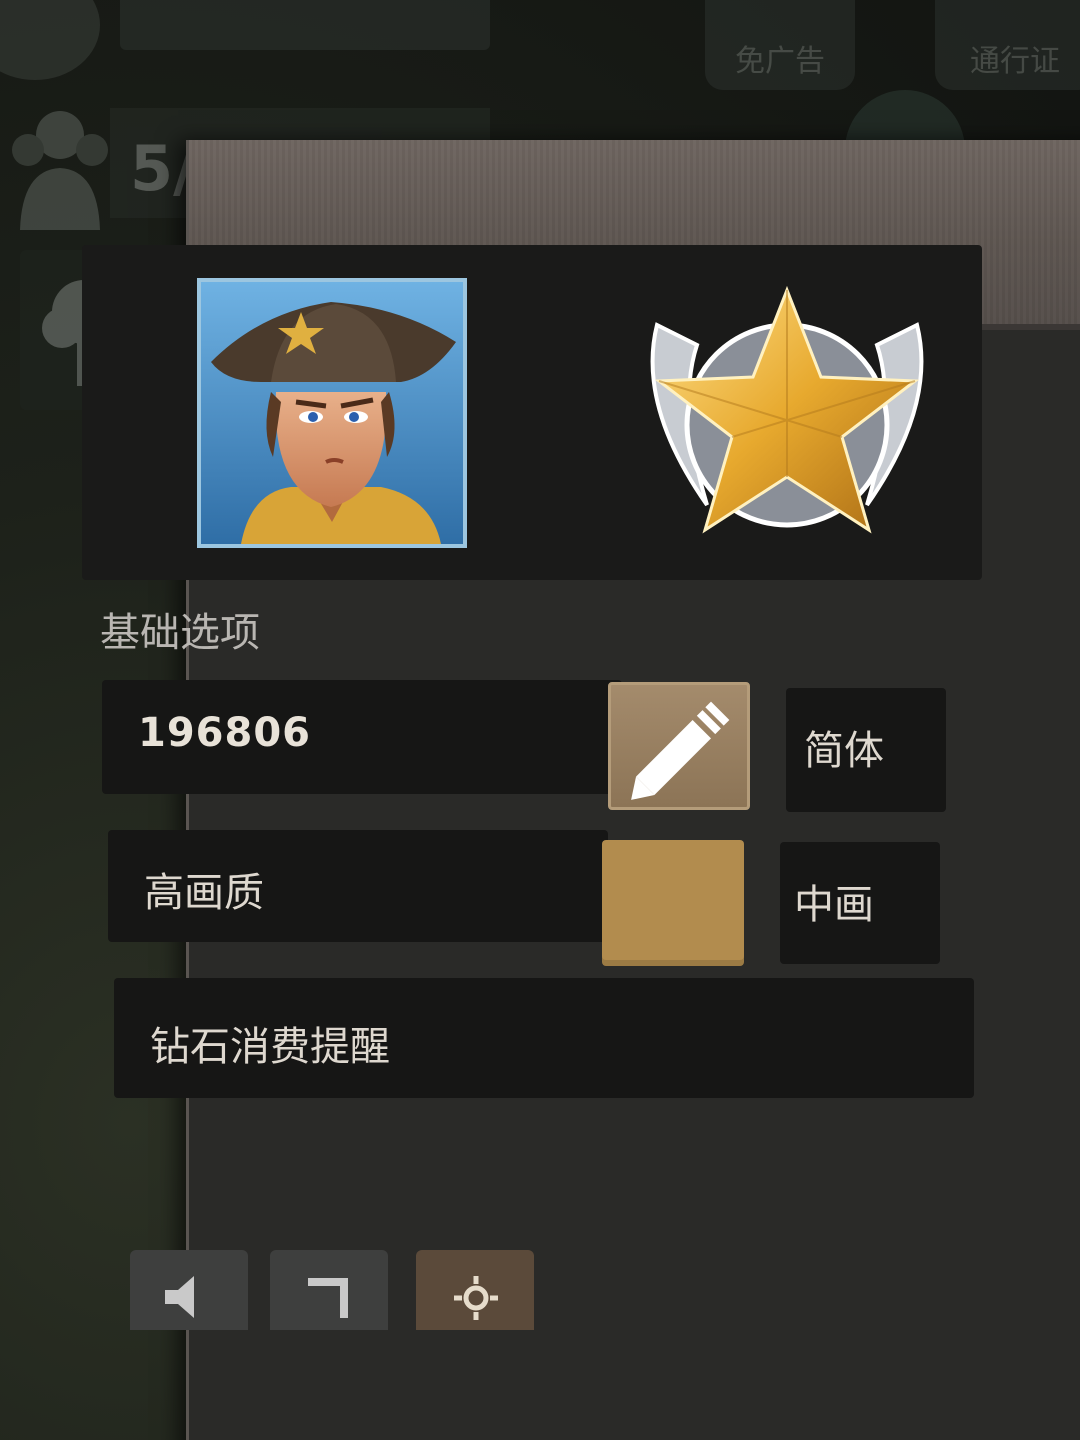  I want to click on music-button, so click(329, 1290).